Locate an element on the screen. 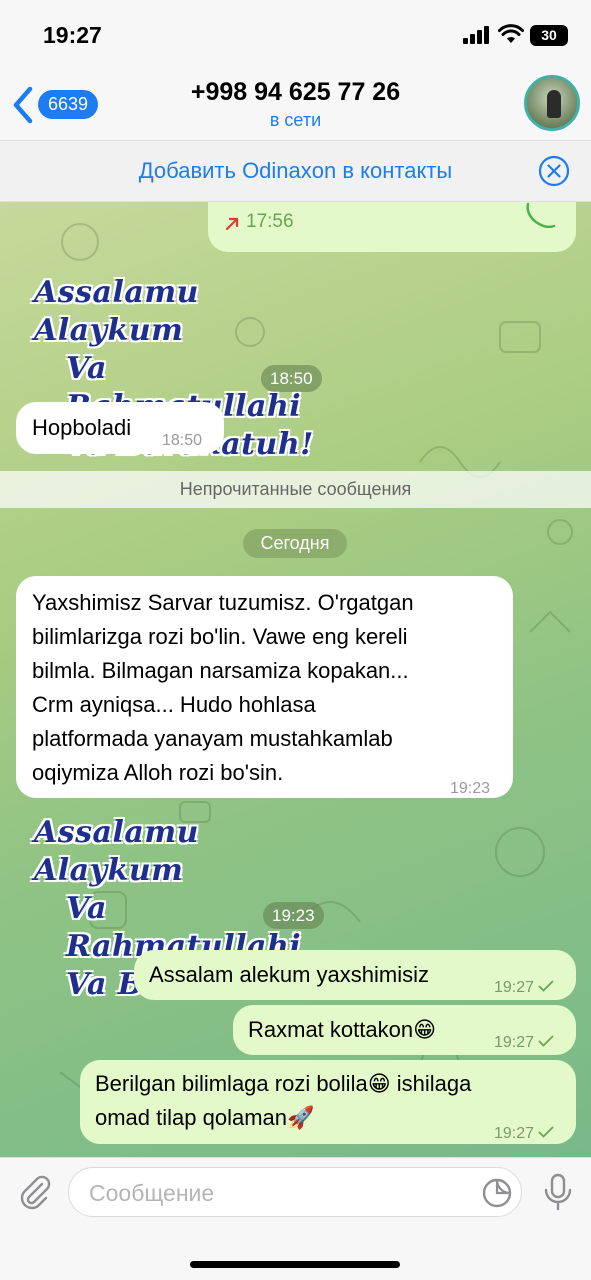  outgoing-arrow-icon is located at coordinates (232, 224).